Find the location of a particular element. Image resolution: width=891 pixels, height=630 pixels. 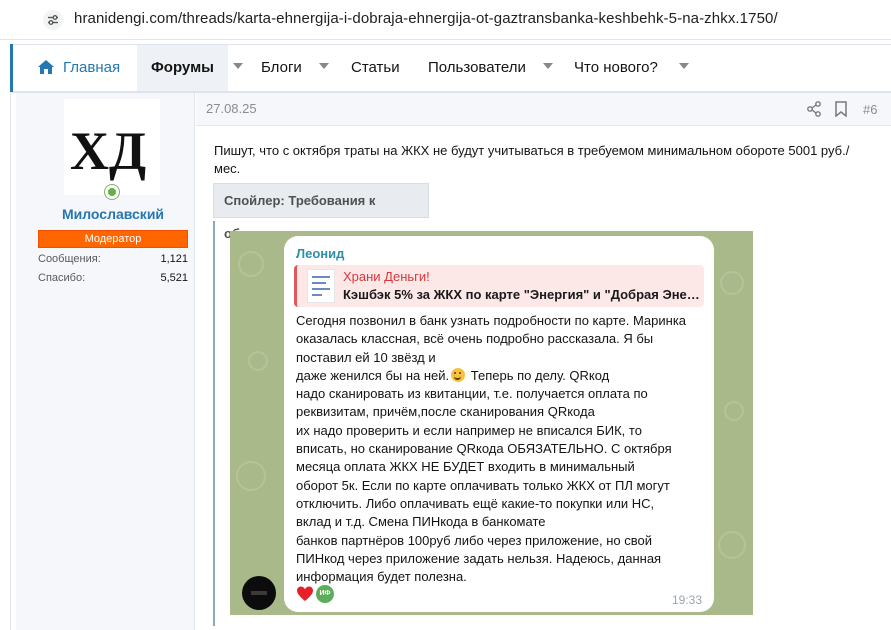

stat-thanks: Спасибо: 5,521 is located at coordinates (113, 278).